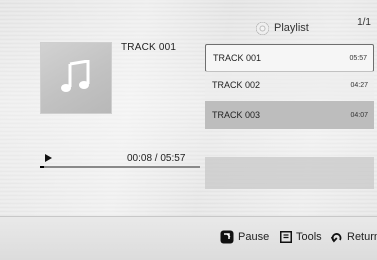  What do you see at coordinates (309, 237) in the screenshot?
I see `tools-label: Tools` at bounding box center [309, 237].